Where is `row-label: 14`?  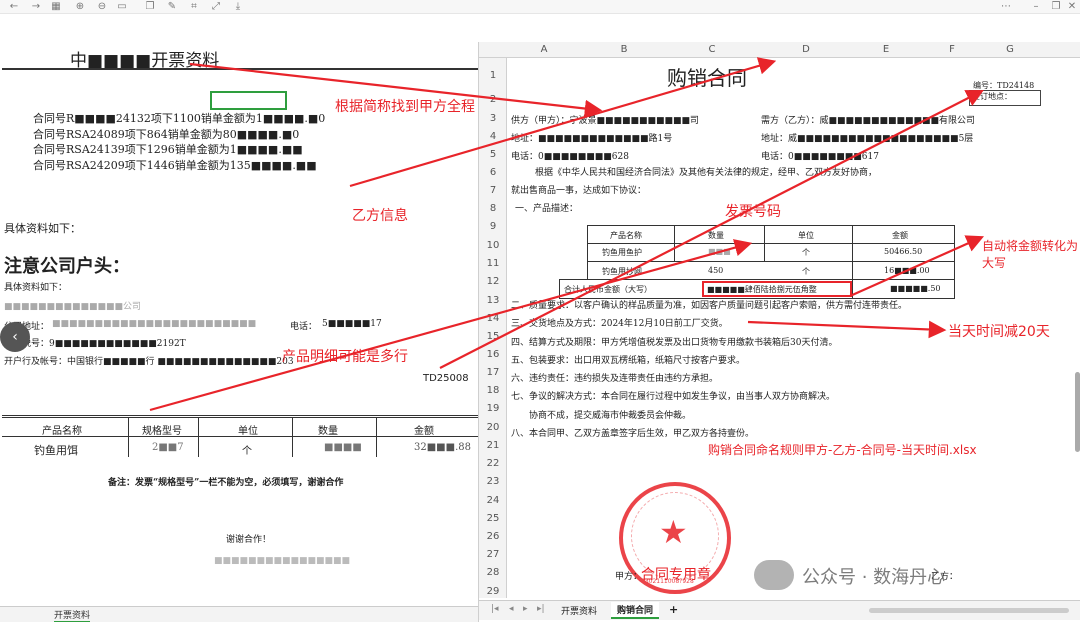
row-label: 14 is located at coordinates (493, 318).